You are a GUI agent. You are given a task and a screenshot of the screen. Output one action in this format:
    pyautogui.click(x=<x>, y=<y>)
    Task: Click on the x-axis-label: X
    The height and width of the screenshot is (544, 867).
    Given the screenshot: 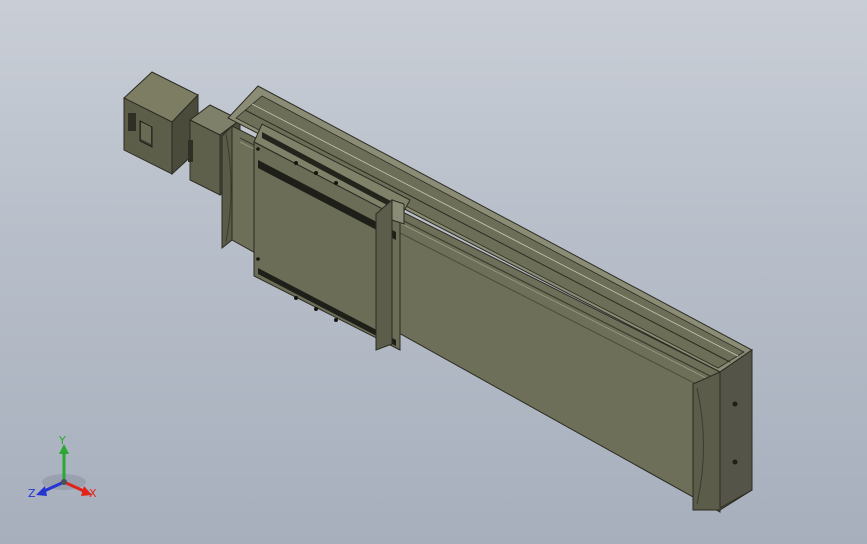 What is the action you would take?
    pyautogui.click(x=93, y=493)
    